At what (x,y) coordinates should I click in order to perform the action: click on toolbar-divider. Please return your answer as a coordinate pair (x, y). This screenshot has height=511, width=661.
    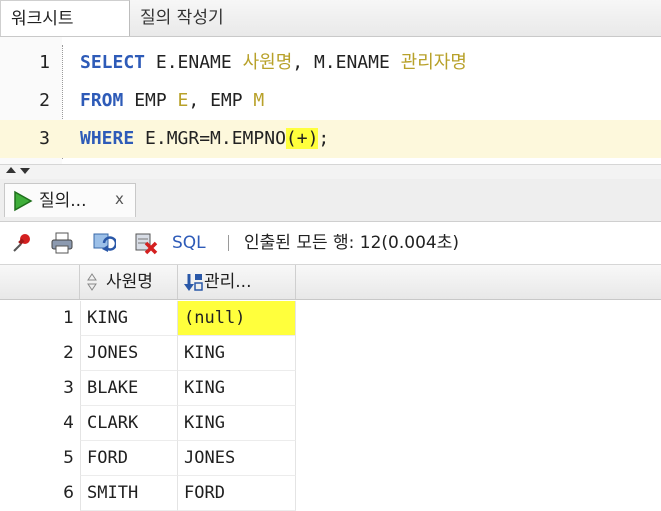
    Looking at the image, I should click on (228, 243).